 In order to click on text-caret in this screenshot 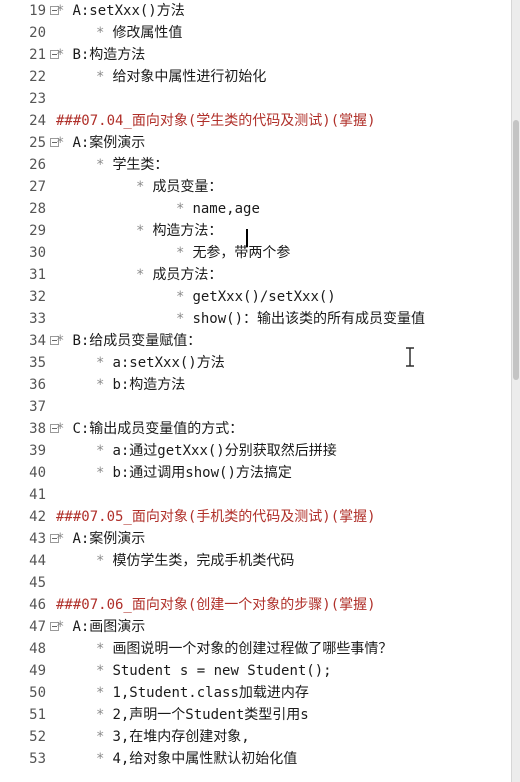, I will do `click(247, 238)`.